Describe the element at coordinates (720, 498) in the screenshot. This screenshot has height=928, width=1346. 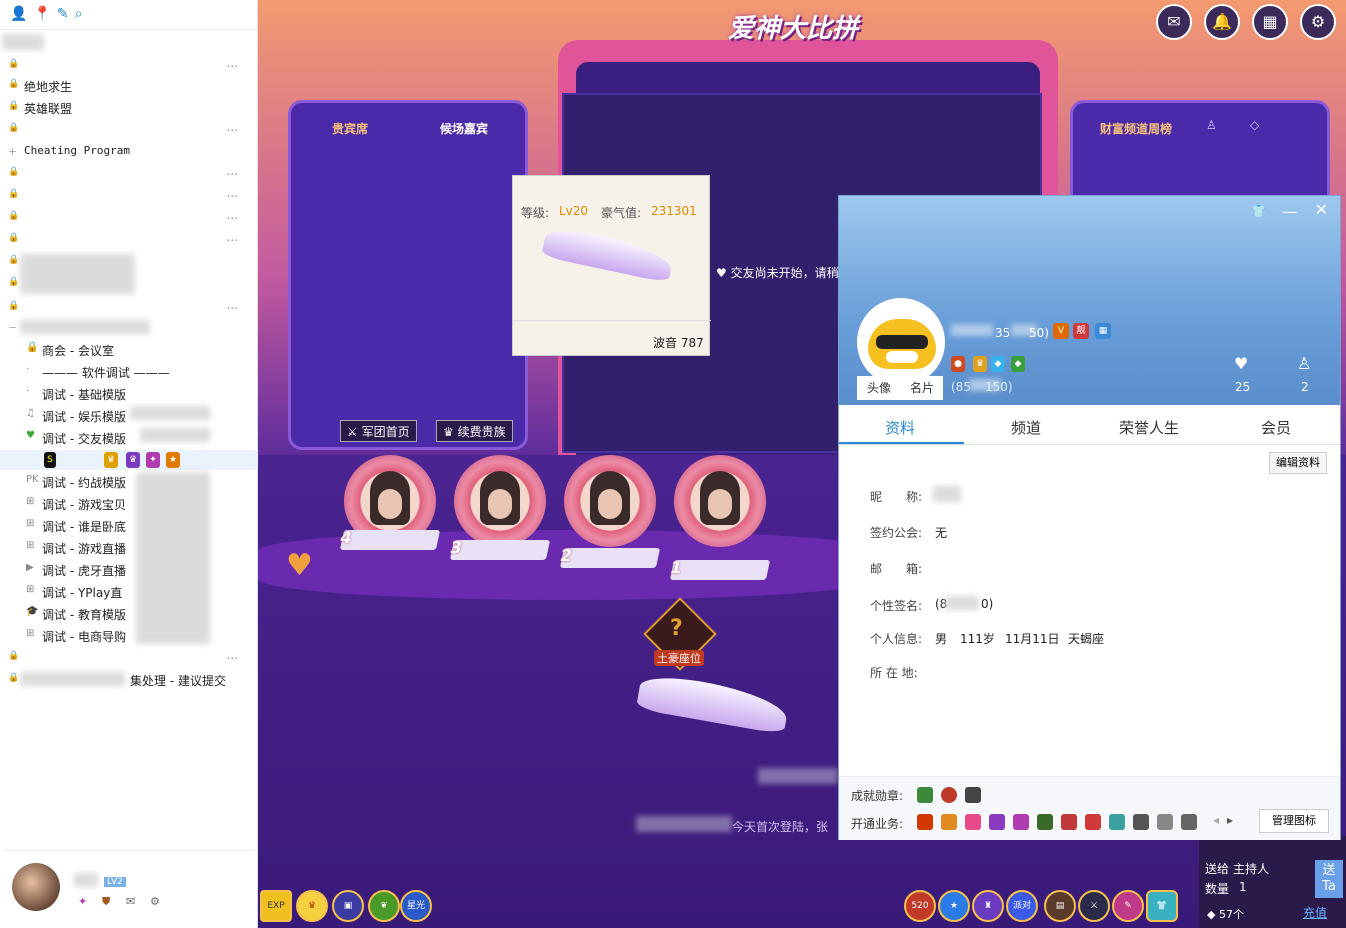
I see `avatar-placeholder` at that location.